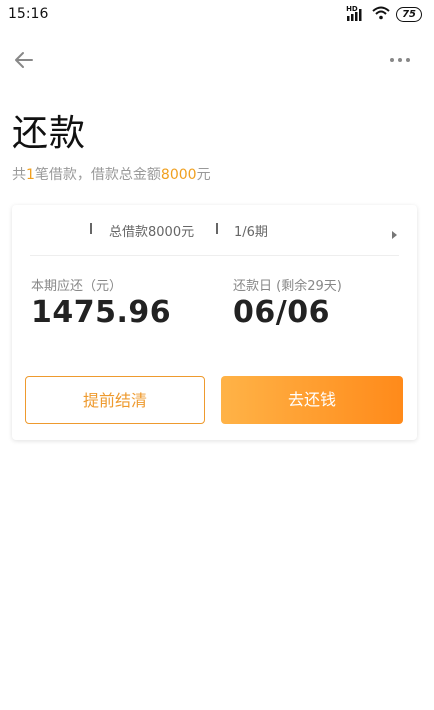  Describe the element at coordinates (251, 232) in the screenshot. I see `period-label: 1/6期` at that location.